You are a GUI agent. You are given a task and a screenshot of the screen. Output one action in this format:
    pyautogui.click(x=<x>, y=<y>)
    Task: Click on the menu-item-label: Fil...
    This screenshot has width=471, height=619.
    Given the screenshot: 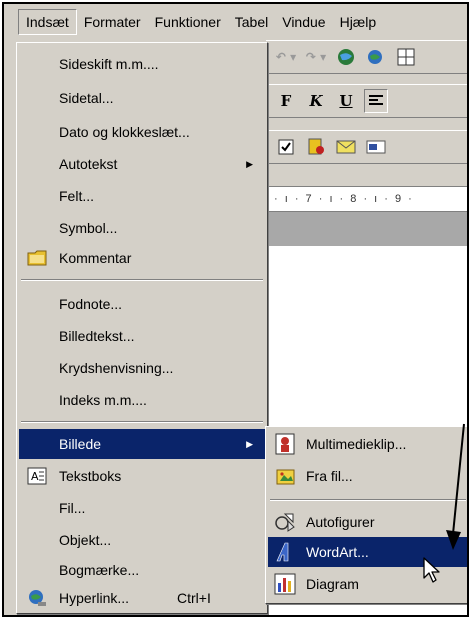 What is the action you would take?
    pyautogui.click(x=72, y=508)
    